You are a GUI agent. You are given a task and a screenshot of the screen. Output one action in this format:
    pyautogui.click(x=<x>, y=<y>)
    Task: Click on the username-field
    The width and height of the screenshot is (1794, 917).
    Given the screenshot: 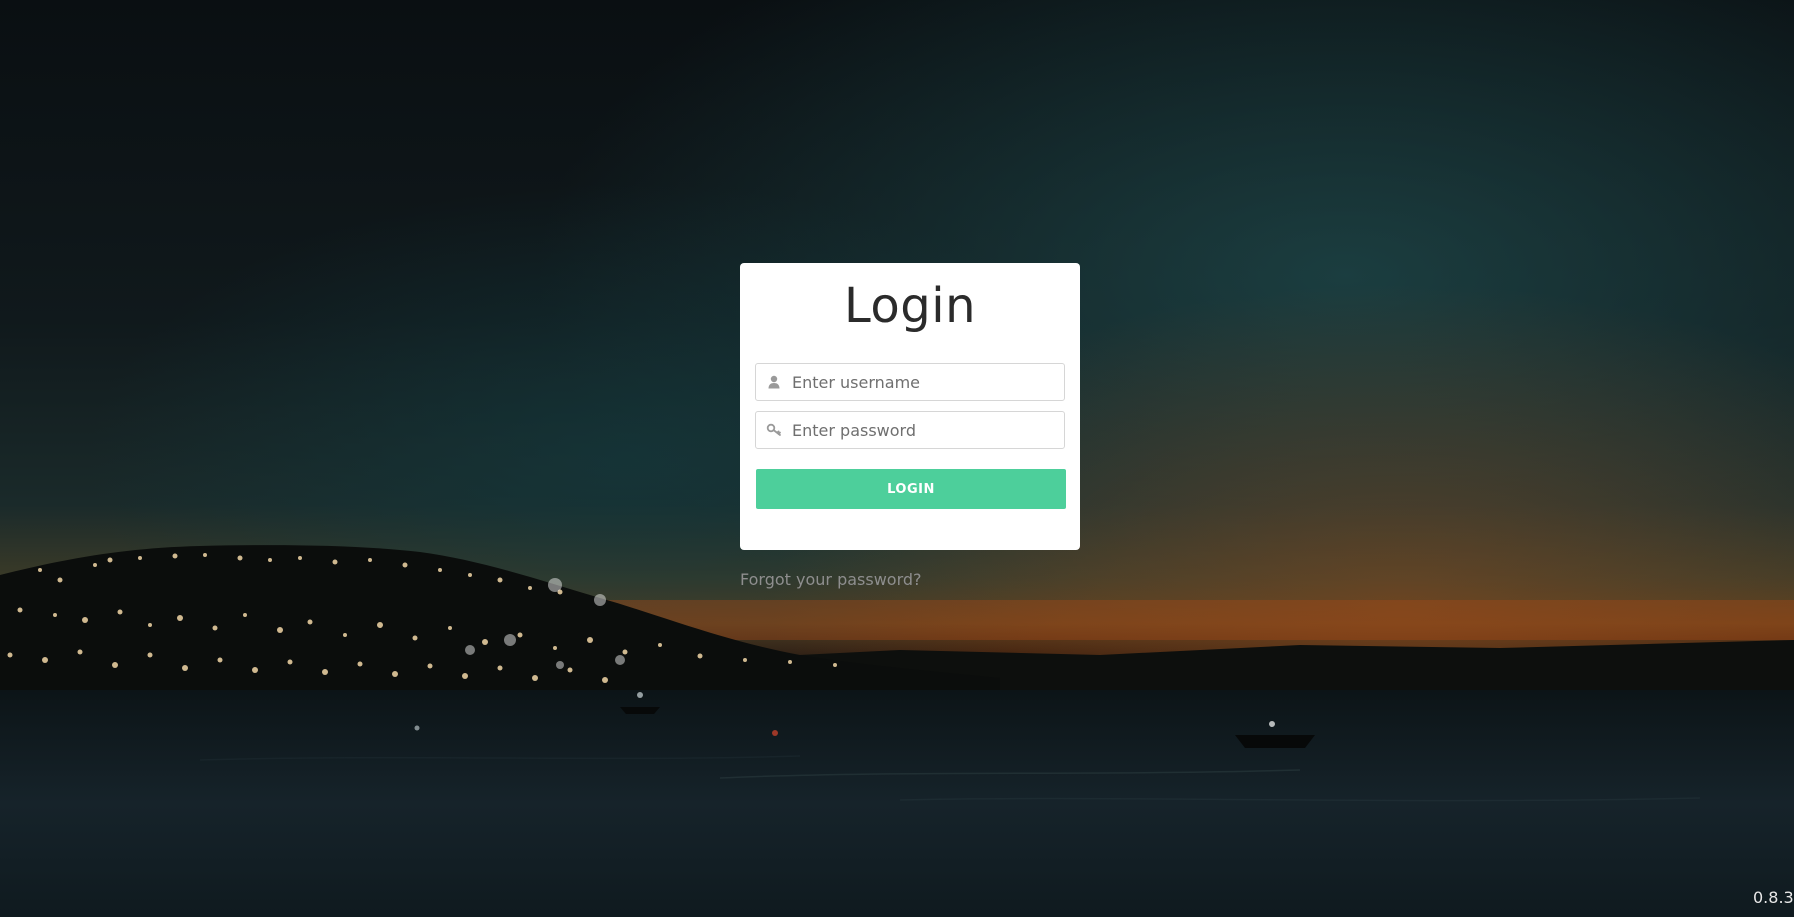 What is the action you would take?
    pyautogui.click(x=910, y=382)
    